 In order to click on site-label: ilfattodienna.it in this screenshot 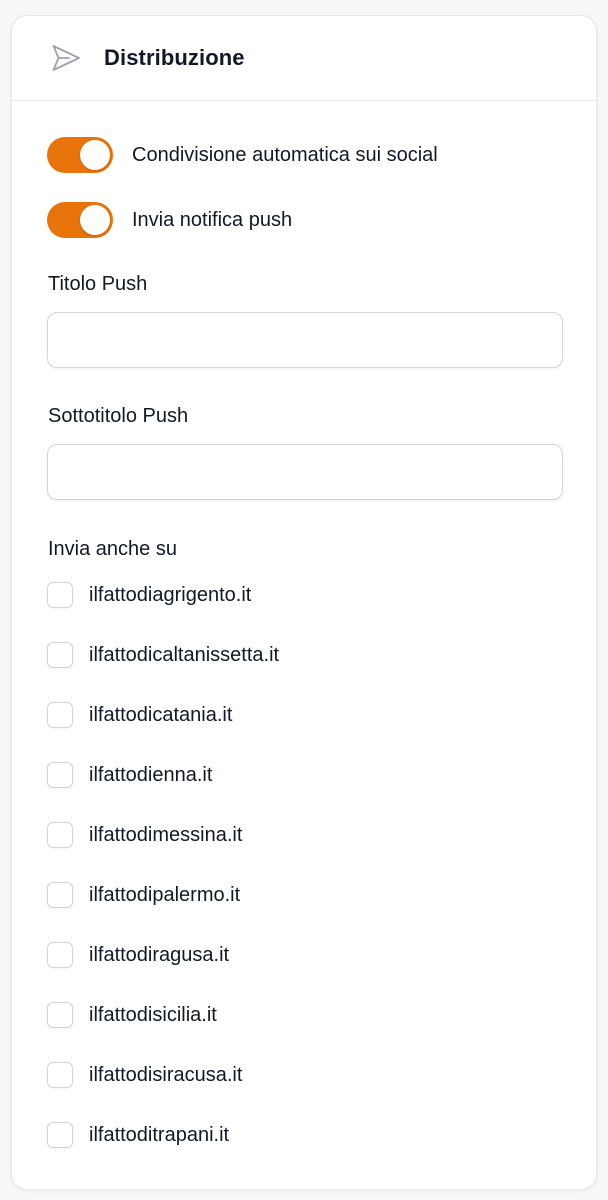, I will do `click(151, 774)`.